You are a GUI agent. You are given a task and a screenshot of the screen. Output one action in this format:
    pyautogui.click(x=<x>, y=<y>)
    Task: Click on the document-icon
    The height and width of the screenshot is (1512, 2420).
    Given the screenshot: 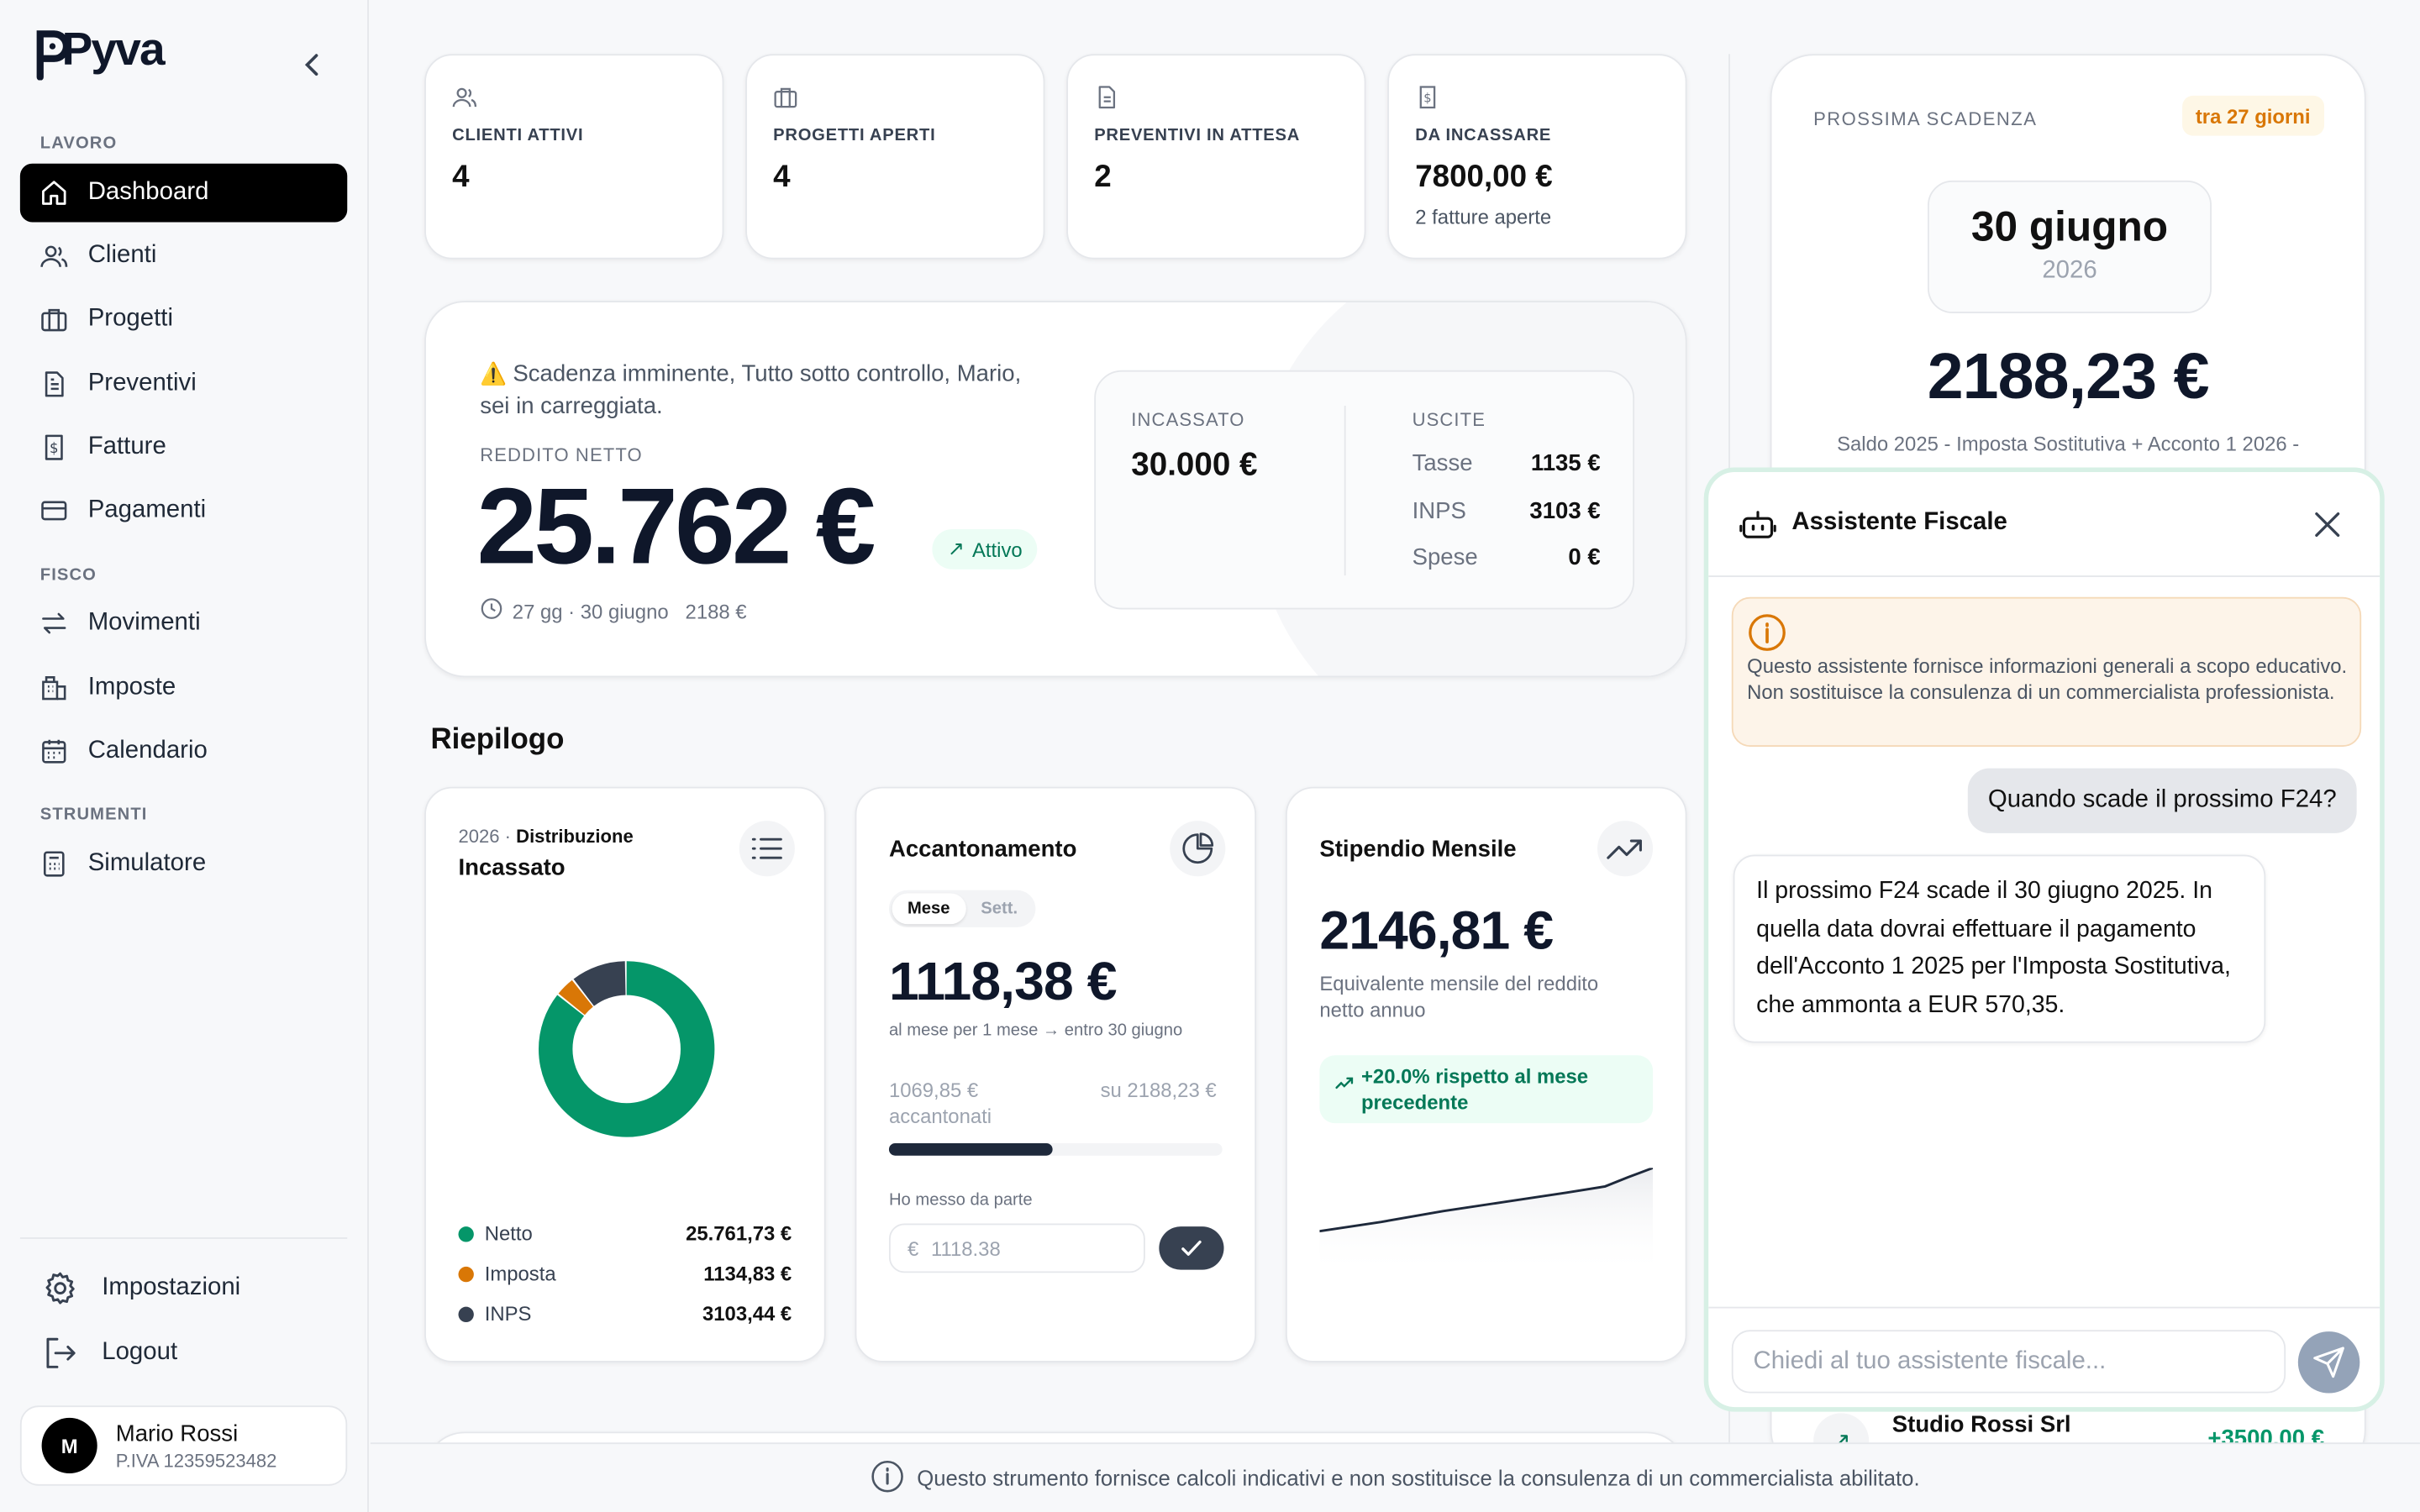 What is the action you would take?
    pyautogui.click(x=54, y=384)
    